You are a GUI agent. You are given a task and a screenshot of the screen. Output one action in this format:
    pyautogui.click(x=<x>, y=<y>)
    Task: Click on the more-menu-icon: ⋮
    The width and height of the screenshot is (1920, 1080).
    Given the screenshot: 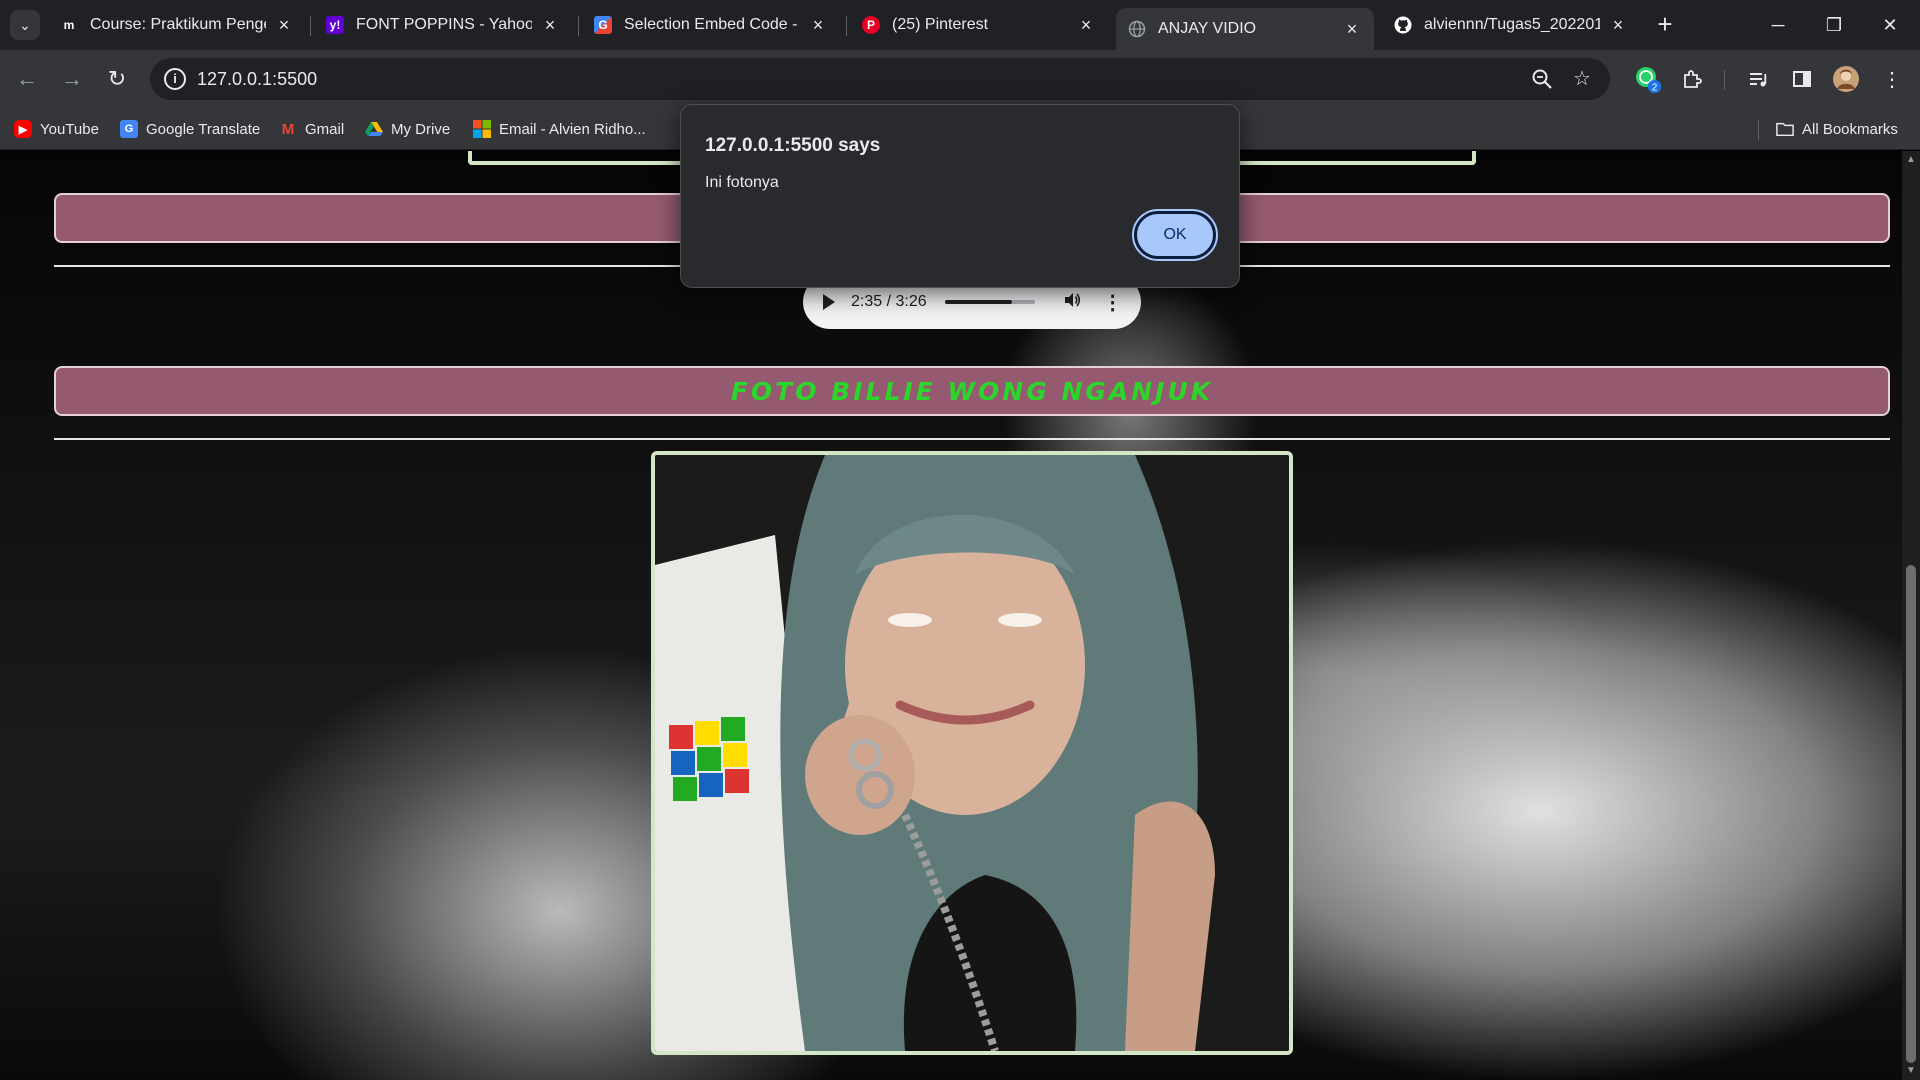 What is the action you would take?
    pyautogui.click(x=1892, y=79)
    